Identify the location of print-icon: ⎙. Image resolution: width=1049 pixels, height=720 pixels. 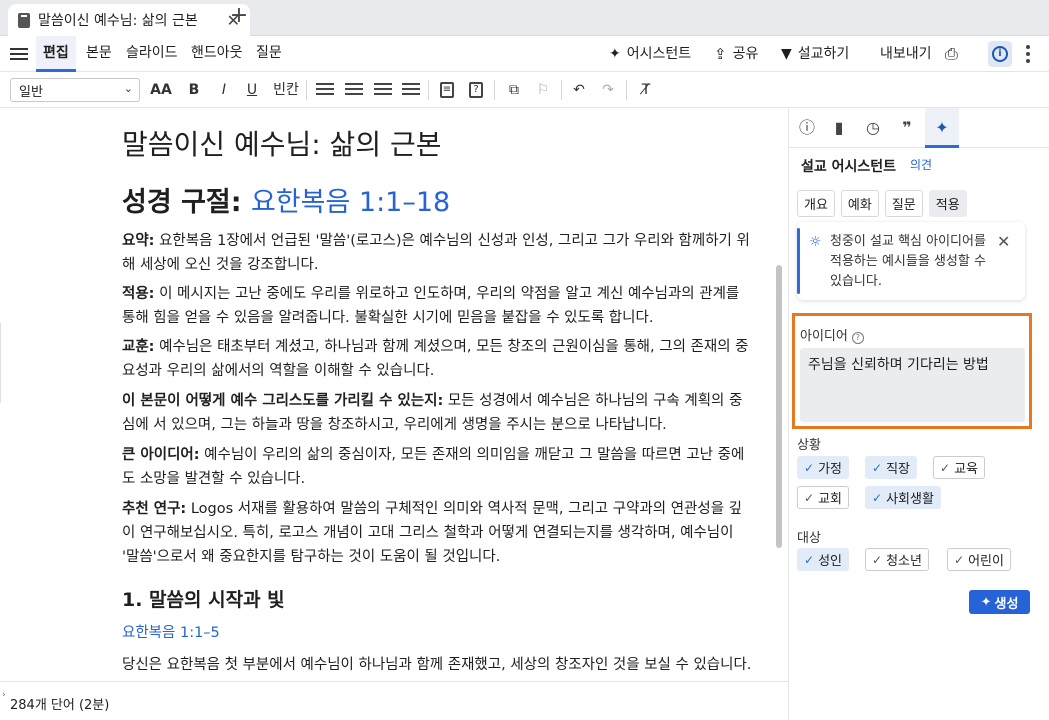
(951, 54).